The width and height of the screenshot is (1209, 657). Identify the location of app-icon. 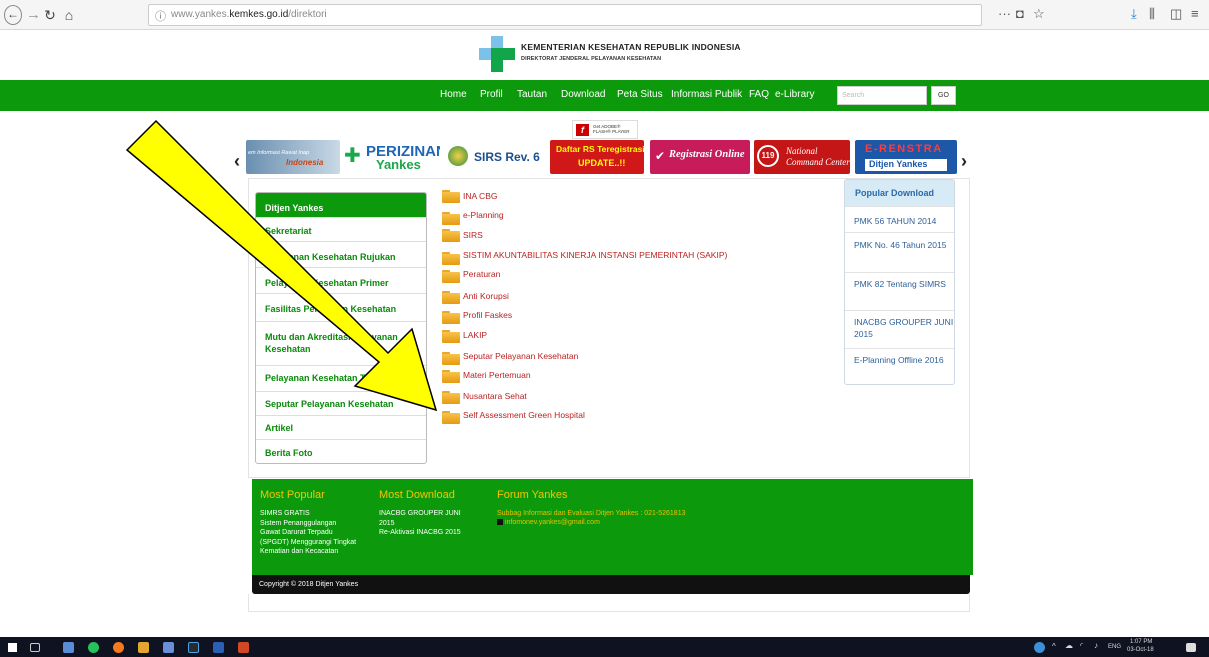
(143, 647).